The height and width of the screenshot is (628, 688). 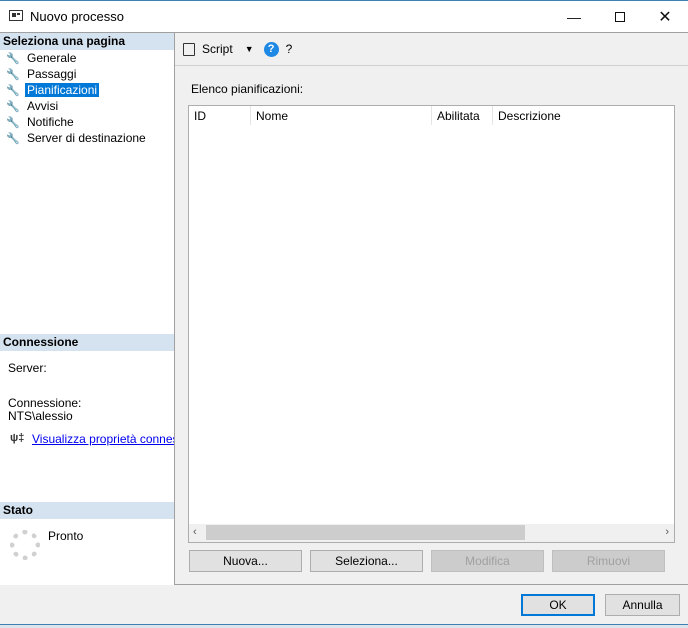 I want to click on cancel-button: Annulla, so click(x=642, y=605).